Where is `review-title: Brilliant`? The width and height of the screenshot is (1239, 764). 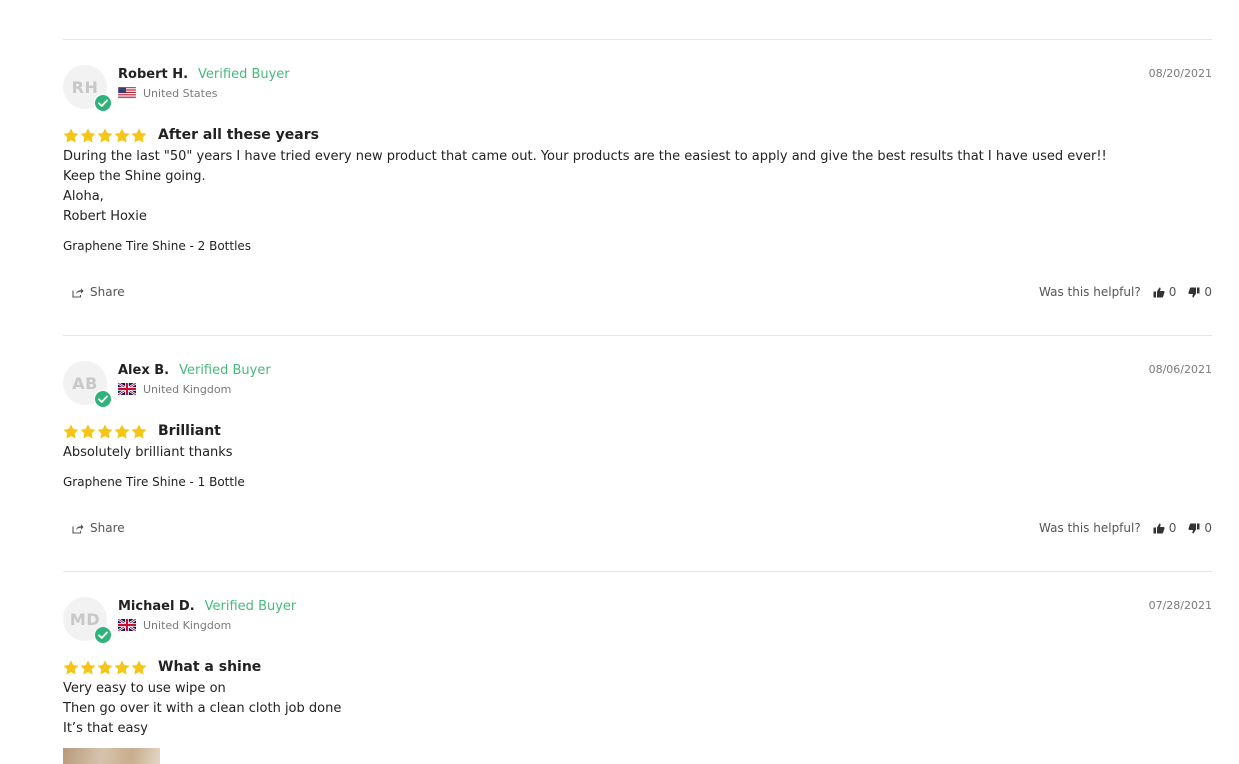 review-title: Brilliant is located at coordinates (189, 431).